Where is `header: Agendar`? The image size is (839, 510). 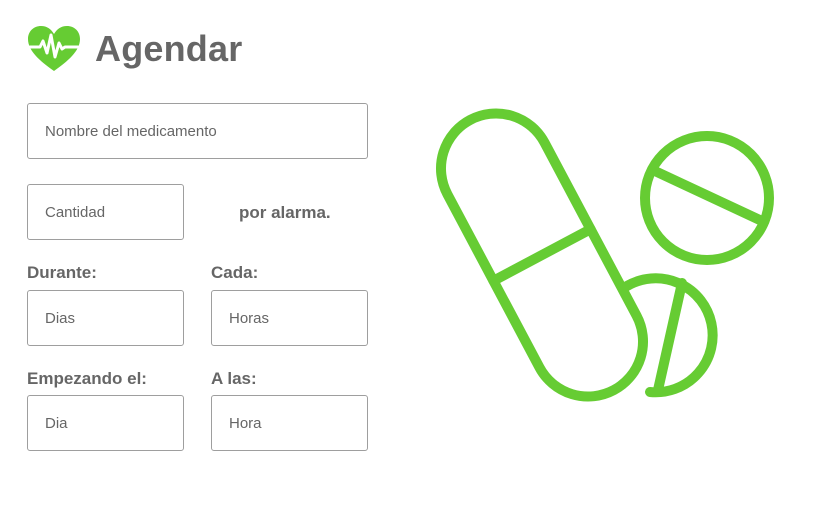
header: Agendar is located at coordinates (134, 49).